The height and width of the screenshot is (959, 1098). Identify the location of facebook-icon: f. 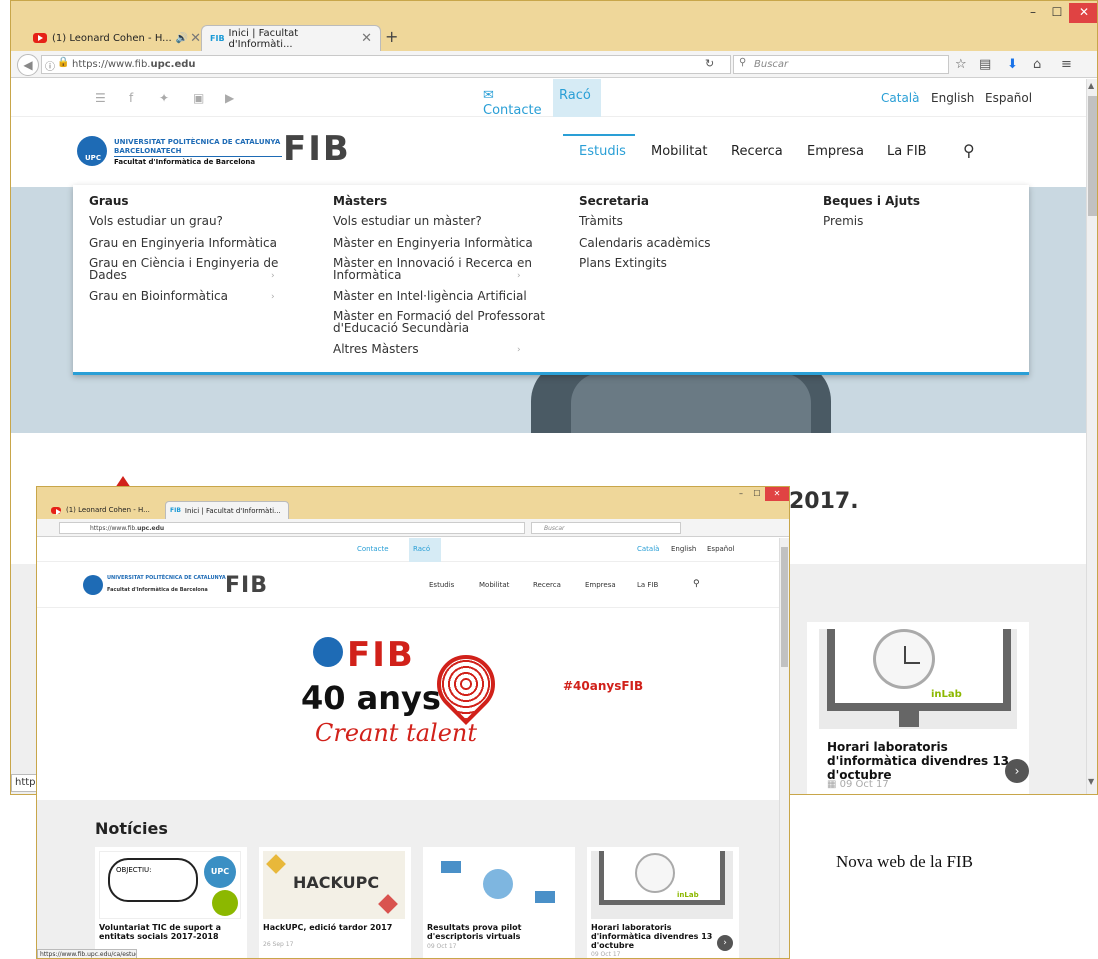
(131, 98).